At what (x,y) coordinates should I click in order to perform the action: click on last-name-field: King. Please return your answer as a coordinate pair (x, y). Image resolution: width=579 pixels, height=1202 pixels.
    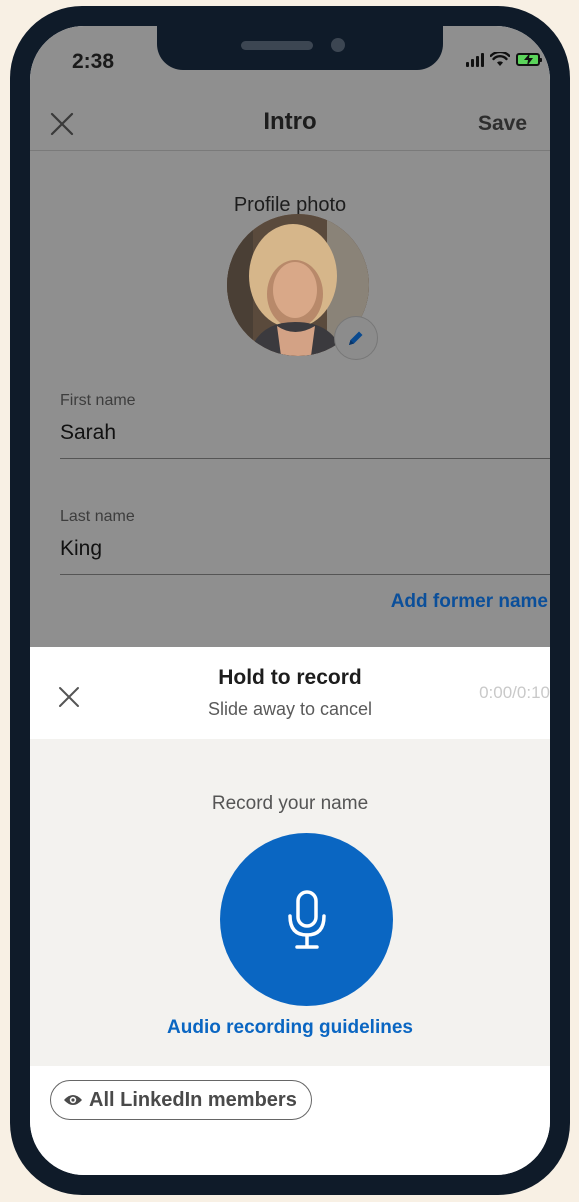
    Looking at the image, I should click on (81, 549).